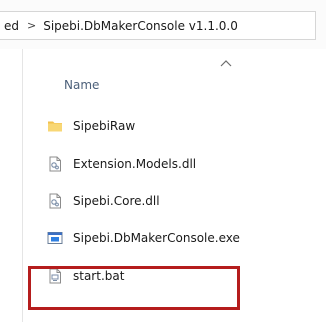 The width and height of the screenshot is (326, 322). Describe the element at coordinates (156, 238) in the screenshot. I see `file-name: Sipebi.DbMakerConsole.exe` at that location.